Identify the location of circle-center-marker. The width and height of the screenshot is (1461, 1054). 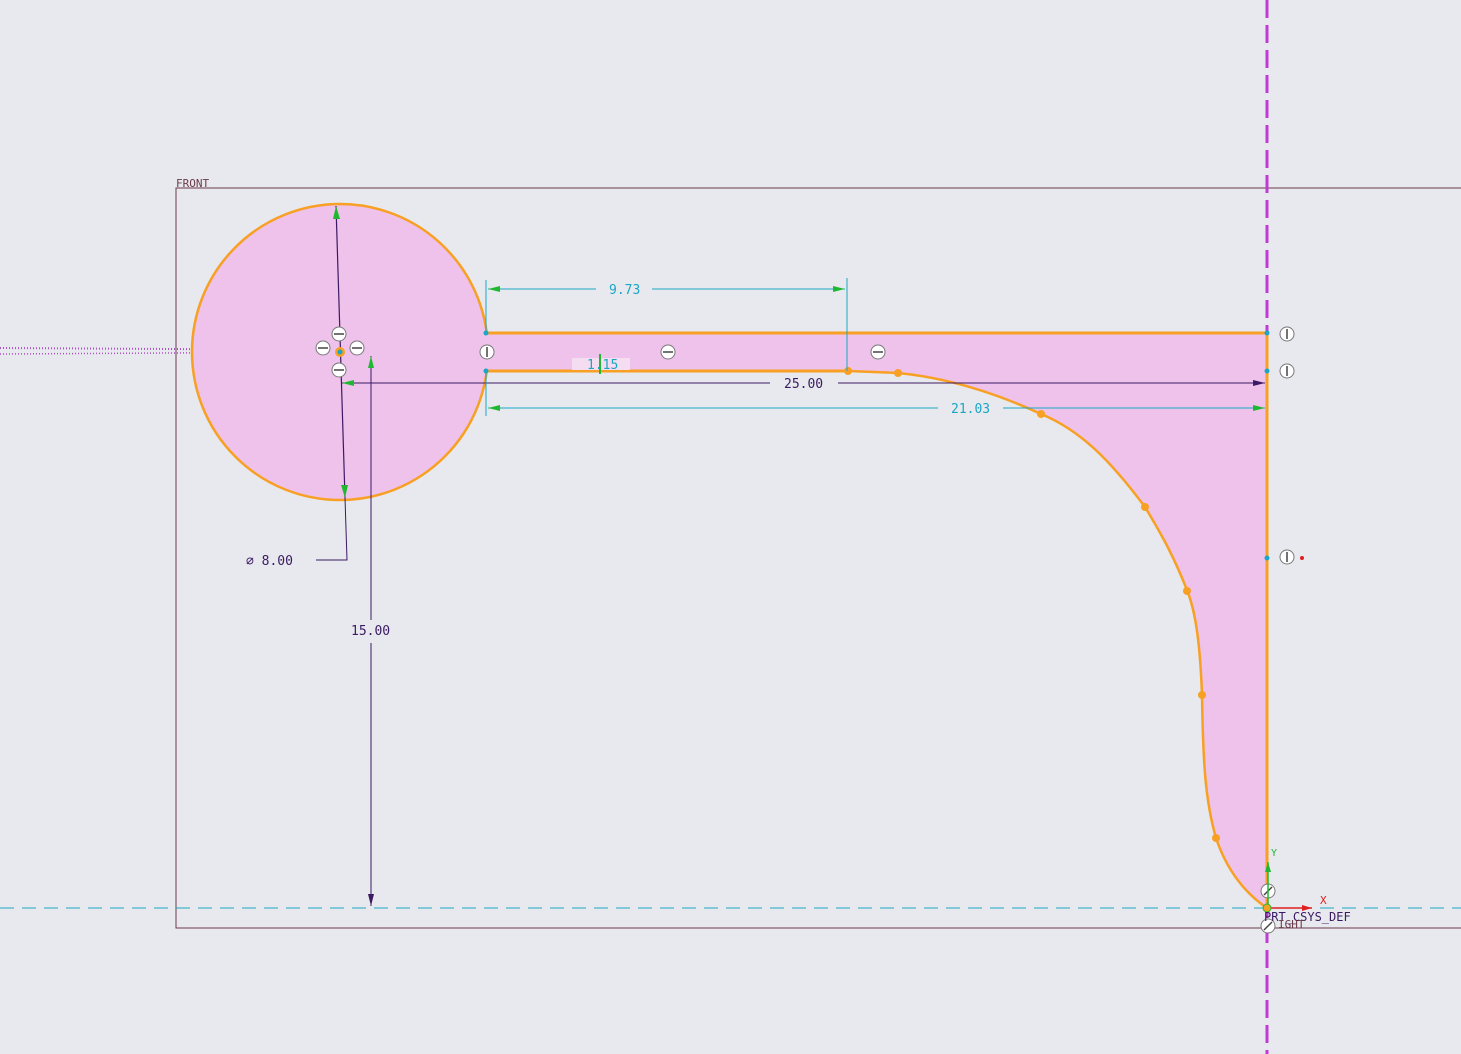
(340, 352).